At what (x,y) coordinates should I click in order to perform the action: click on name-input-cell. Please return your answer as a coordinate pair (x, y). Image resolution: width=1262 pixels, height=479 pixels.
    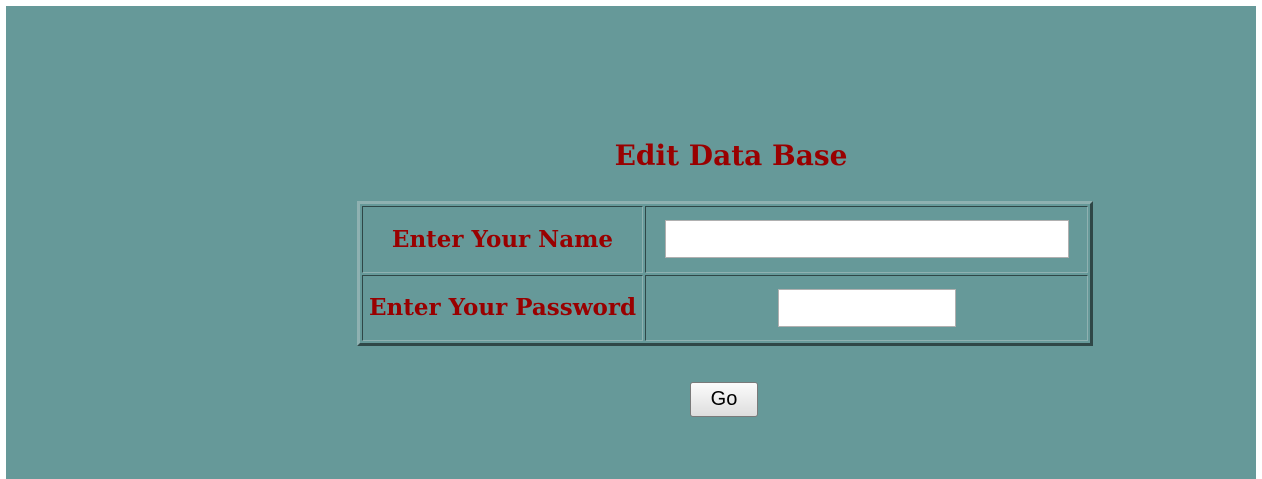
    Looking at the image, I should click on (866, 239).